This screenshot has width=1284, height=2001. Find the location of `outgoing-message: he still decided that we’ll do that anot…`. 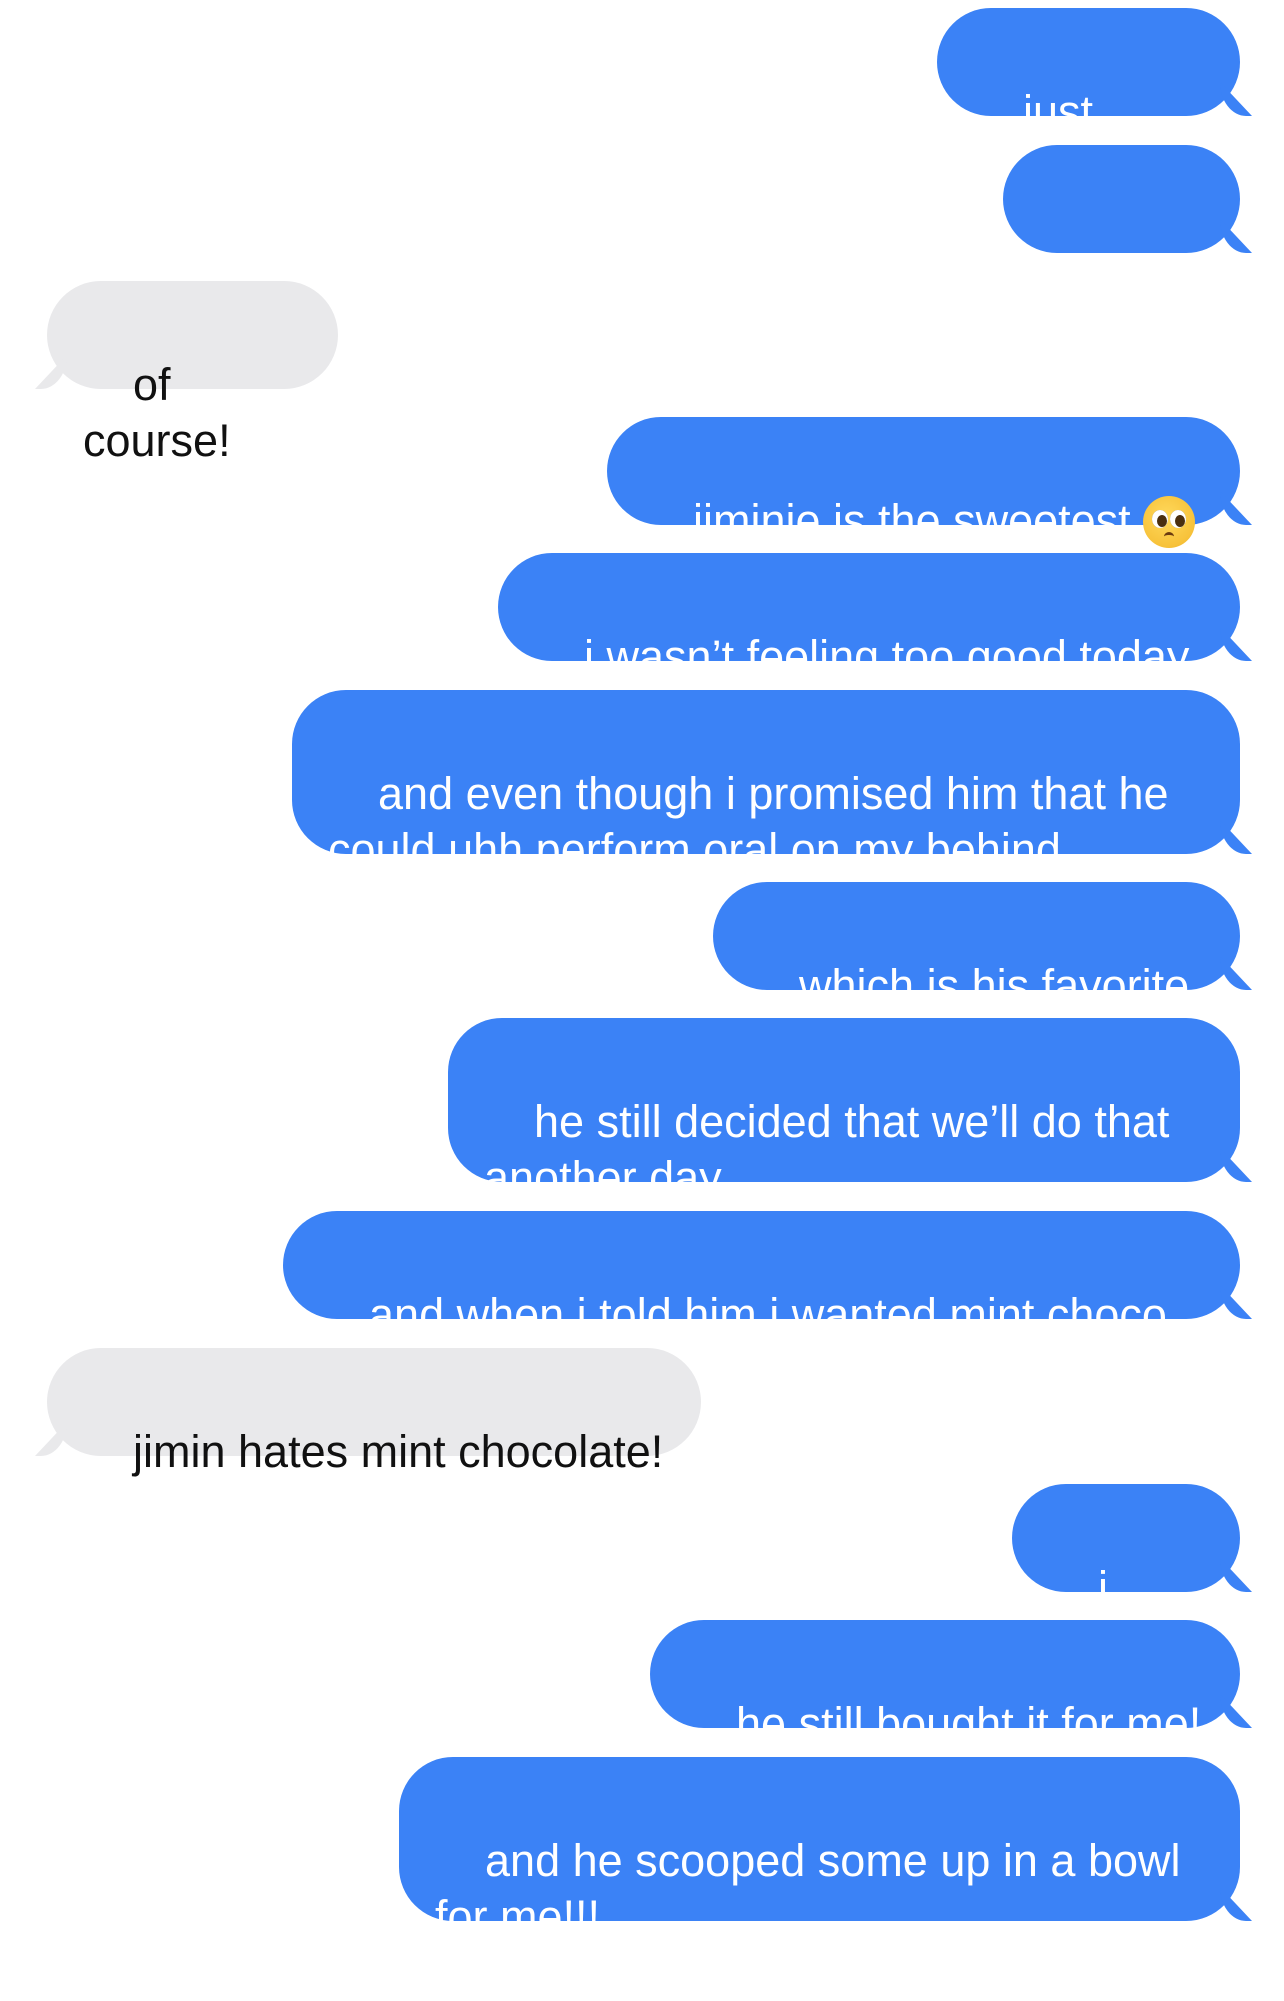

outgoing-message: he still decided that we’ll do that anot… is located at coordinates (844, 1110).